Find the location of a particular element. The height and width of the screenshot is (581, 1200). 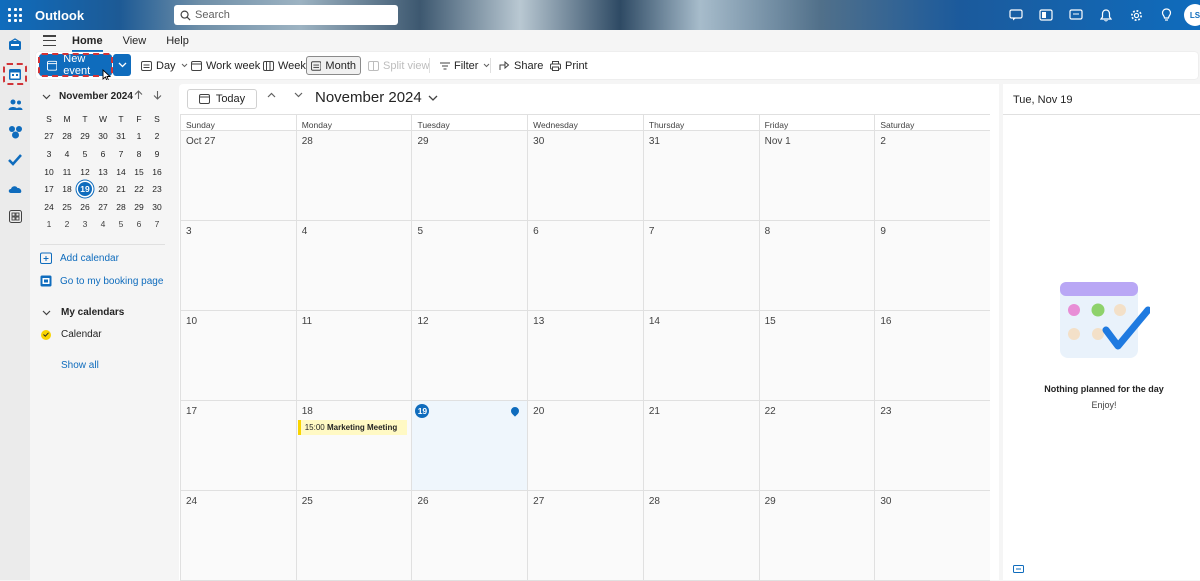

day-cell-today: 19 is located at coordinates (469, 445).